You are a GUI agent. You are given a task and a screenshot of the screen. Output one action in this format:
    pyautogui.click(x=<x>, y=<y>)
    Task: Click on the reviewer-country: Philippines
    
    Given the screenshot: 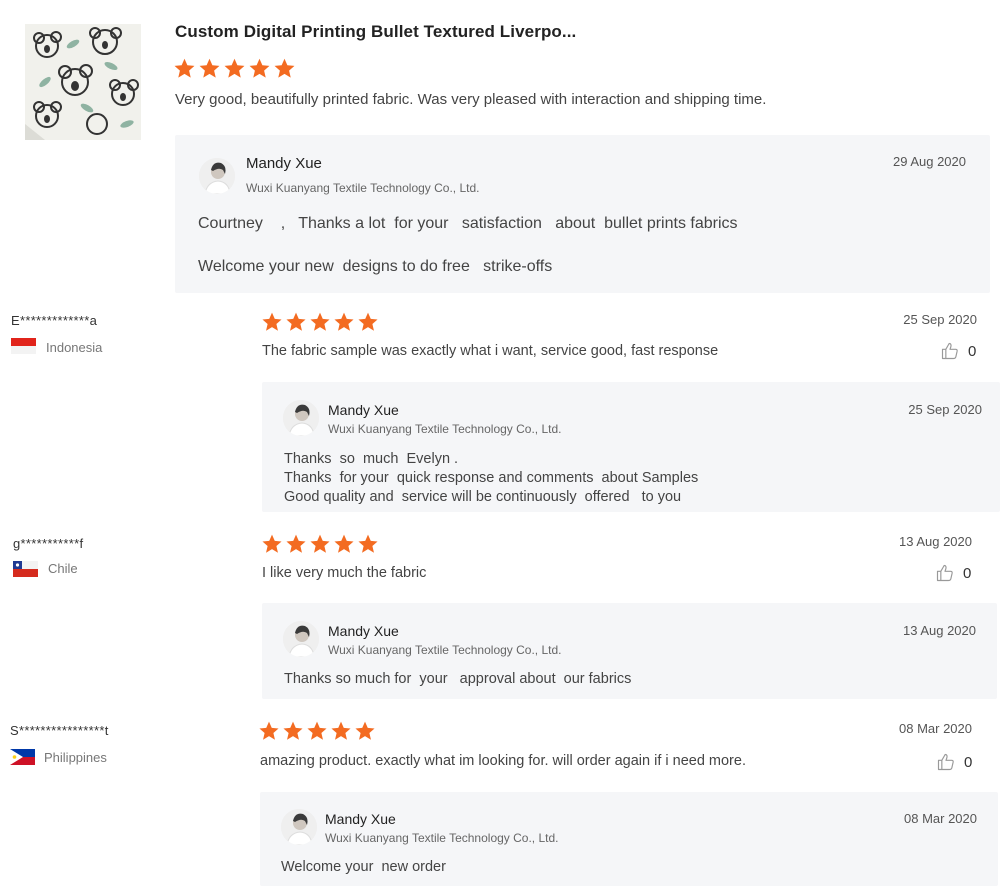 What is the action you would take?
    pyautogui.click(x=75, y=757)
    